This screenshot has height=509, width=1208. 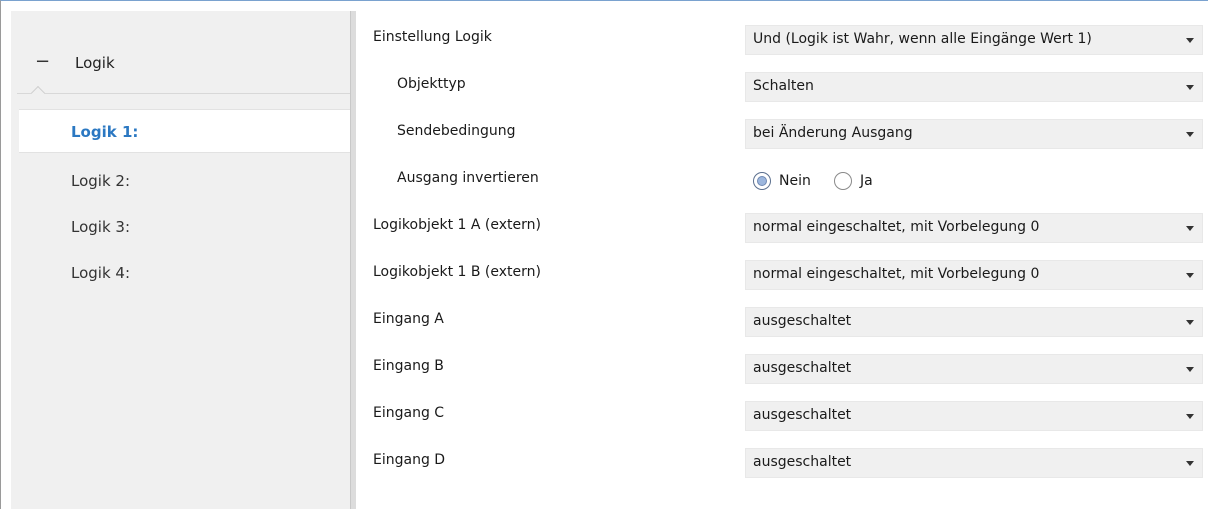 What do you see at coordinates (795, 181) in the screenshot?
I see `radio-label: Nein` at bounding box center [795, 181].